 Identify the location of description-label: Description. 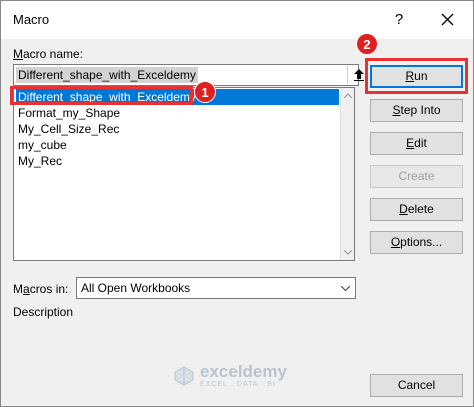
(43, 312).